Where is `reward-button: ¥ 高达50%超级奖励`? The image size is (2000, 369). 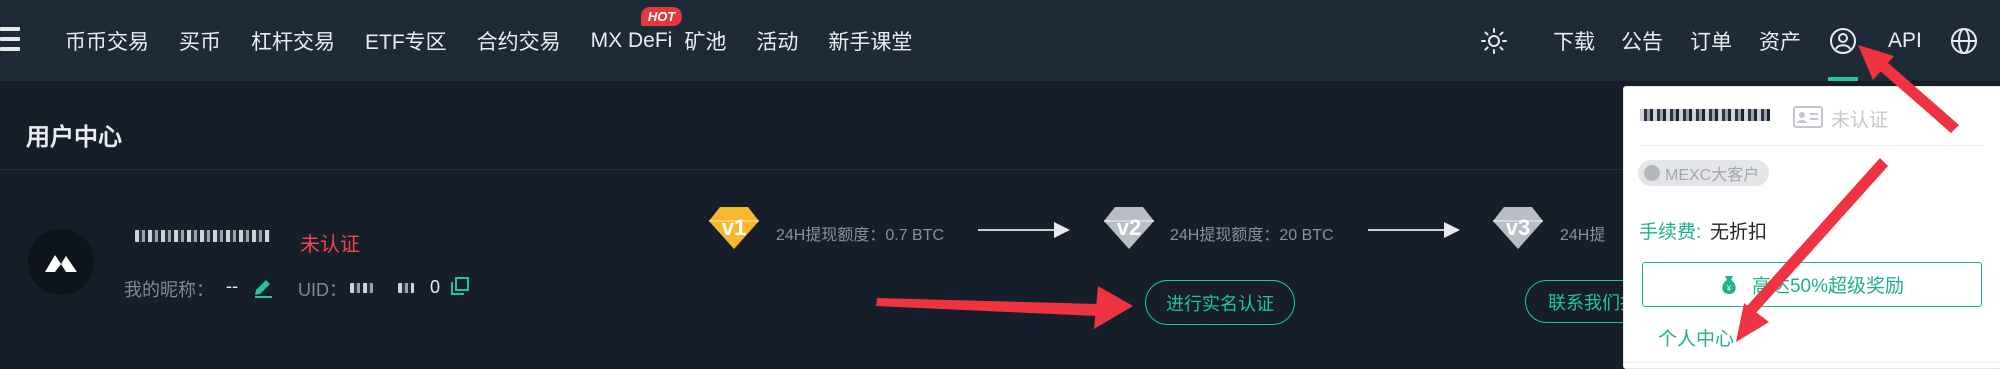 reward-button: ¥ 高达50%超级奖励 is located at coordinates (1812, 284).